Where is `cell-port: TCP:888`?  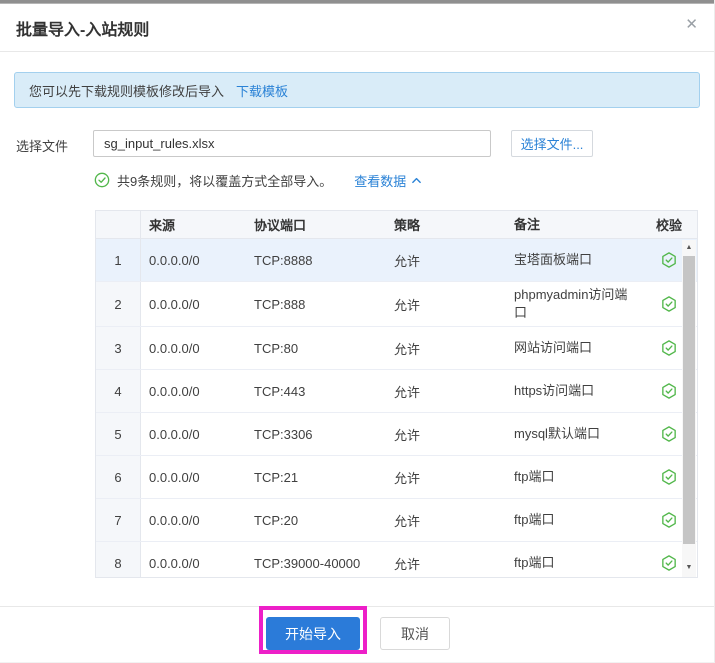 cell-port: TCP:888 is located at coordinates (280, 304).